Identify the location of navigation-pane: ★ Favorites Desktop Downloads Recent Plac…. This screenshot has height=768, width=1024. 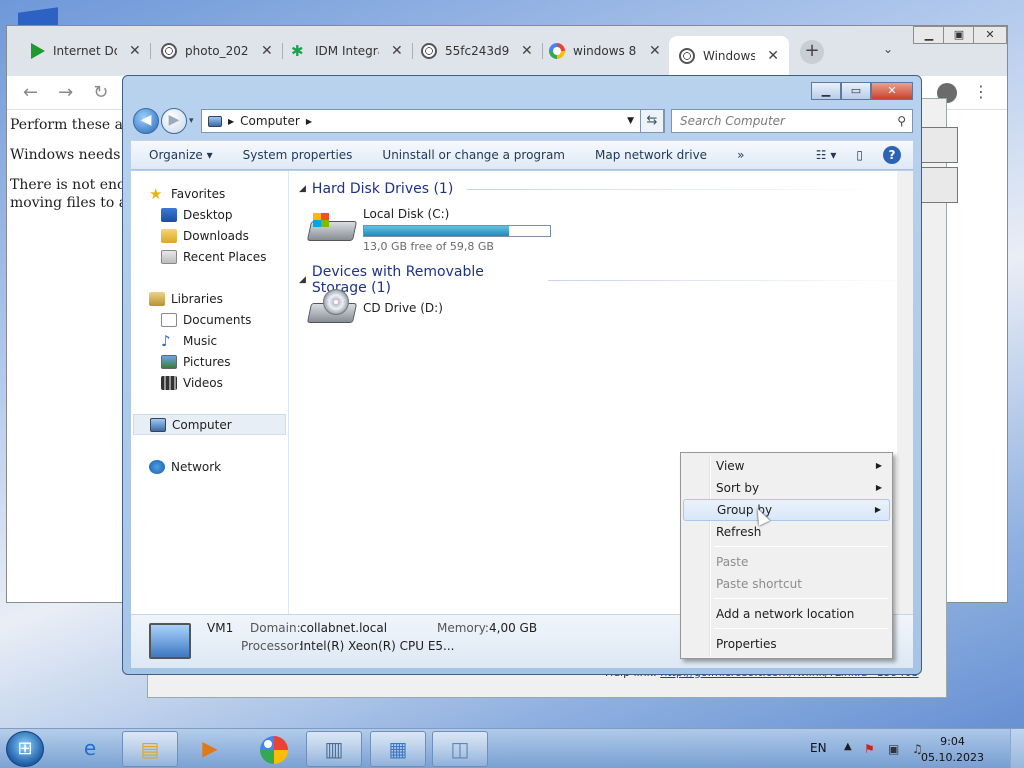
(210, 392).